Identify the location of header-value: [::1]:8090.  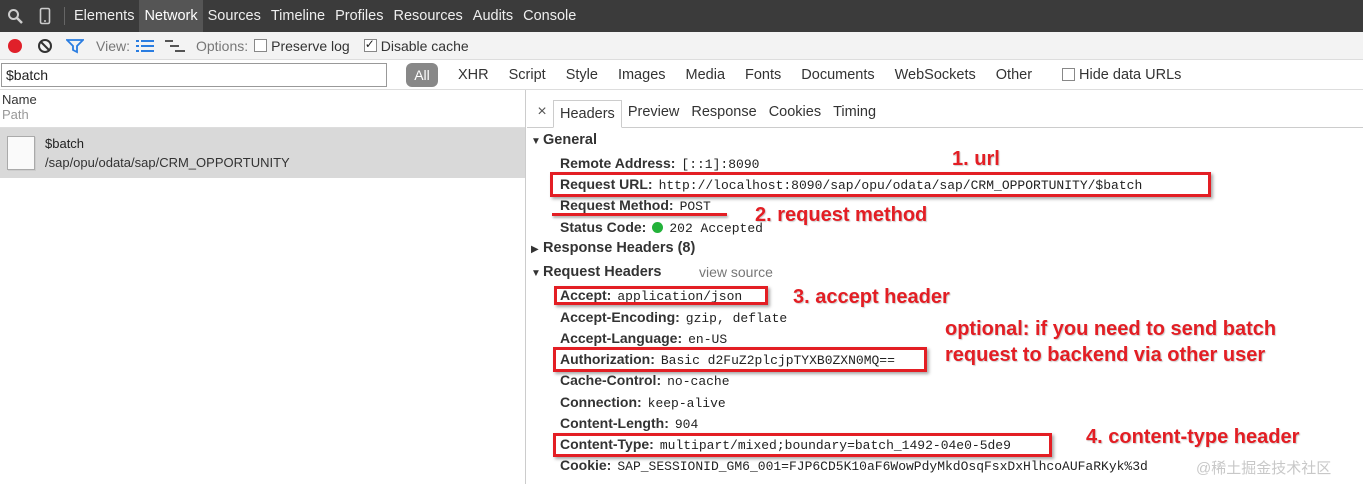
(720, 164).